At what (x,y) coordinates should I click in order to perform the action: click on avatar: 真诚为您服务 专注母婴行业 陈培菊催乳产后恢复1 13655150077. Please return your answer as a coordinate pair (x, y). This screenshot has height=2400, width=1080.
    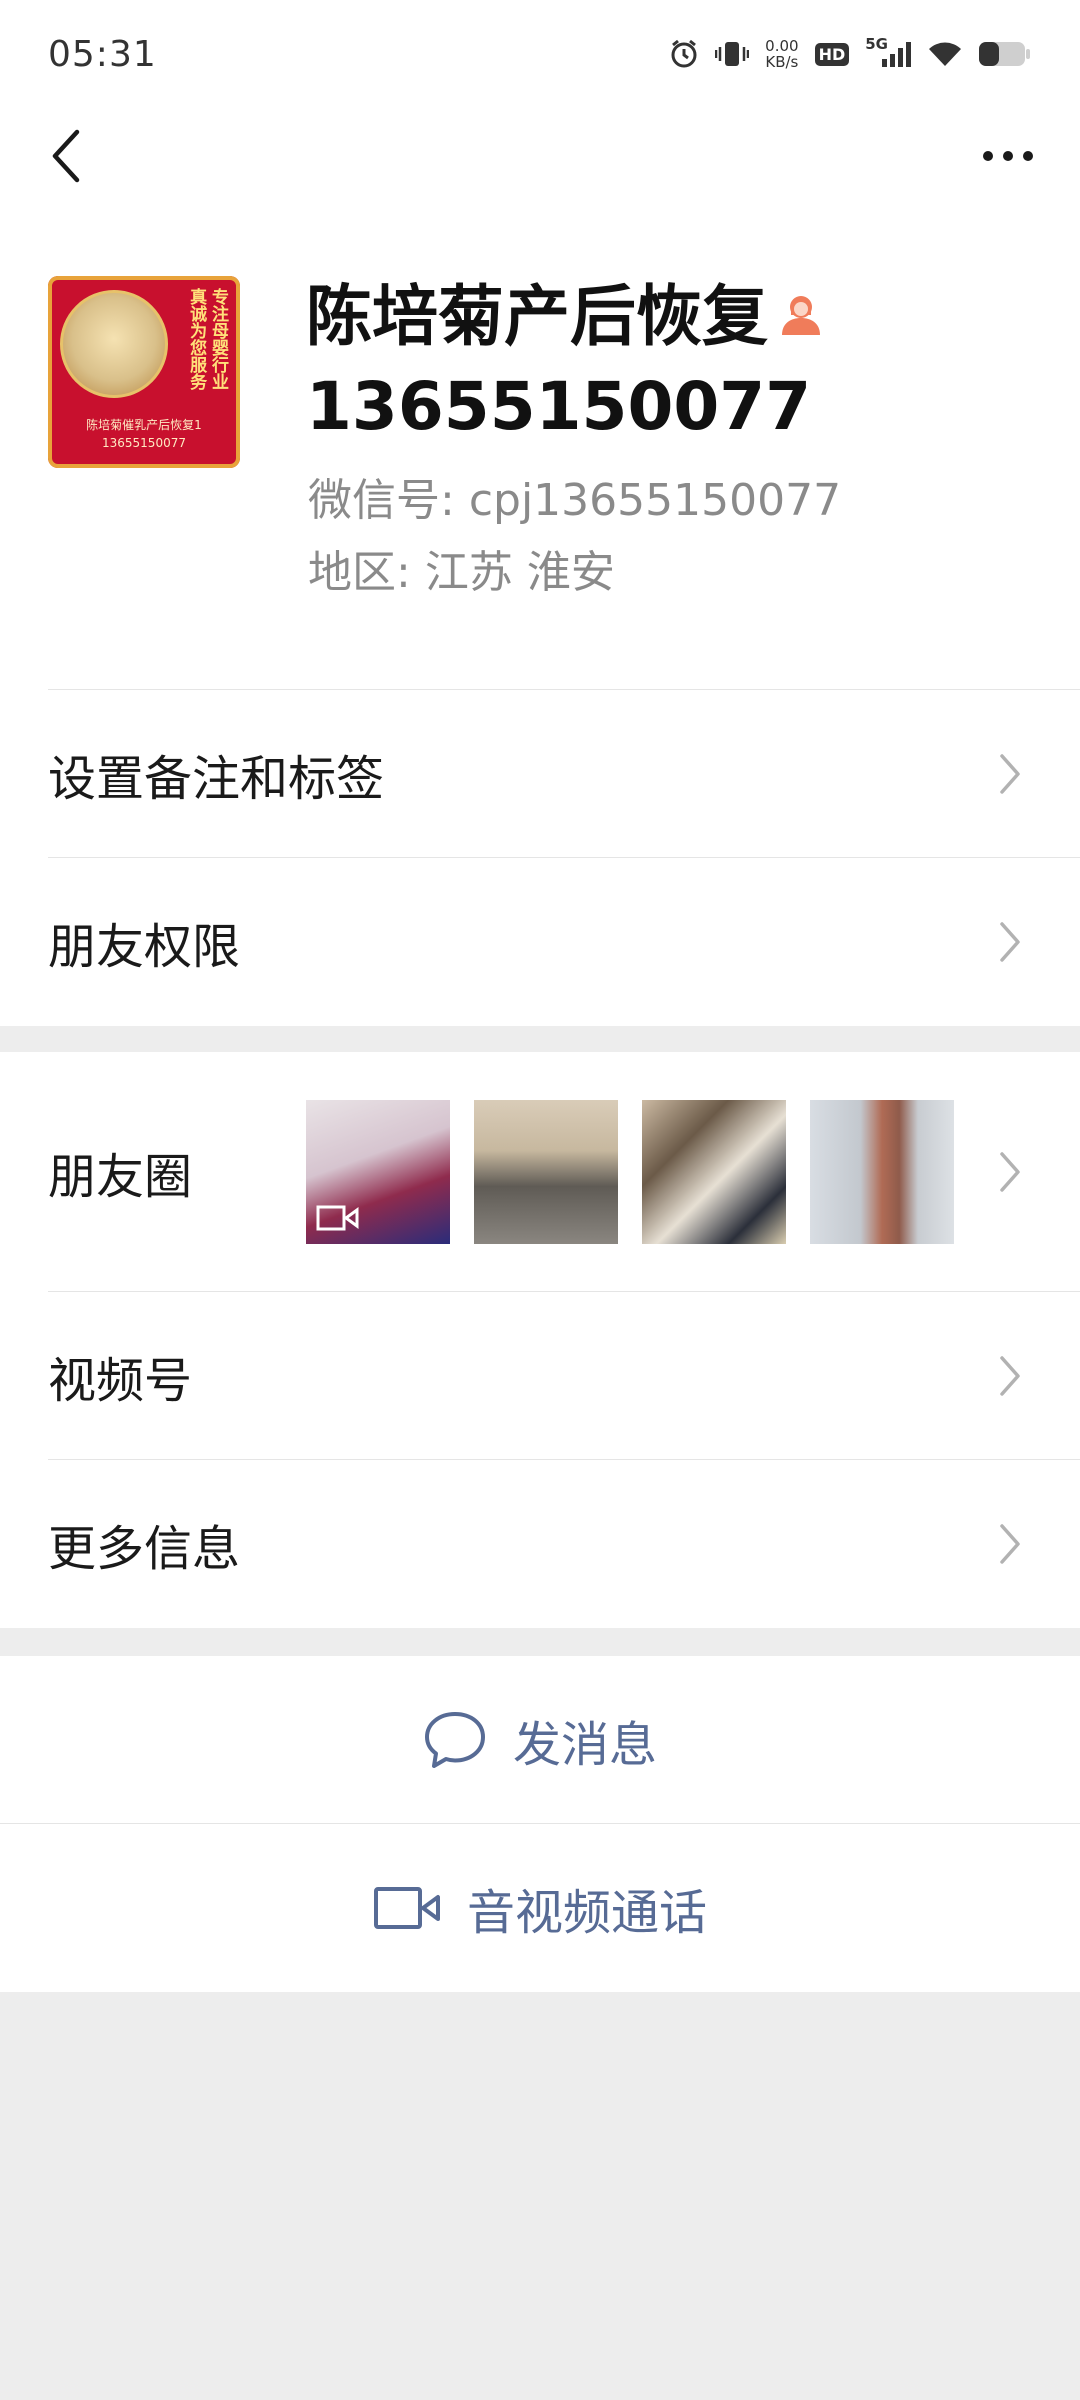
    Looking at the image, I should click on (144, 372).